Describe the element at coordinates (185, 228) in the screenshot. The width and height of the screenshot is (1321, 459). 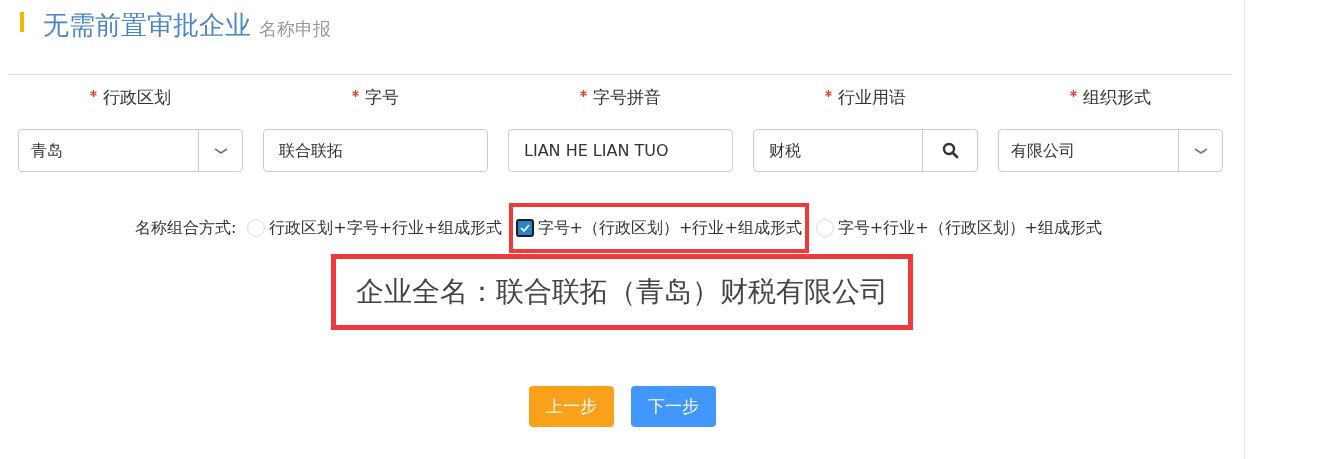
I see `combination-label: 名称组合方式:` at that location.